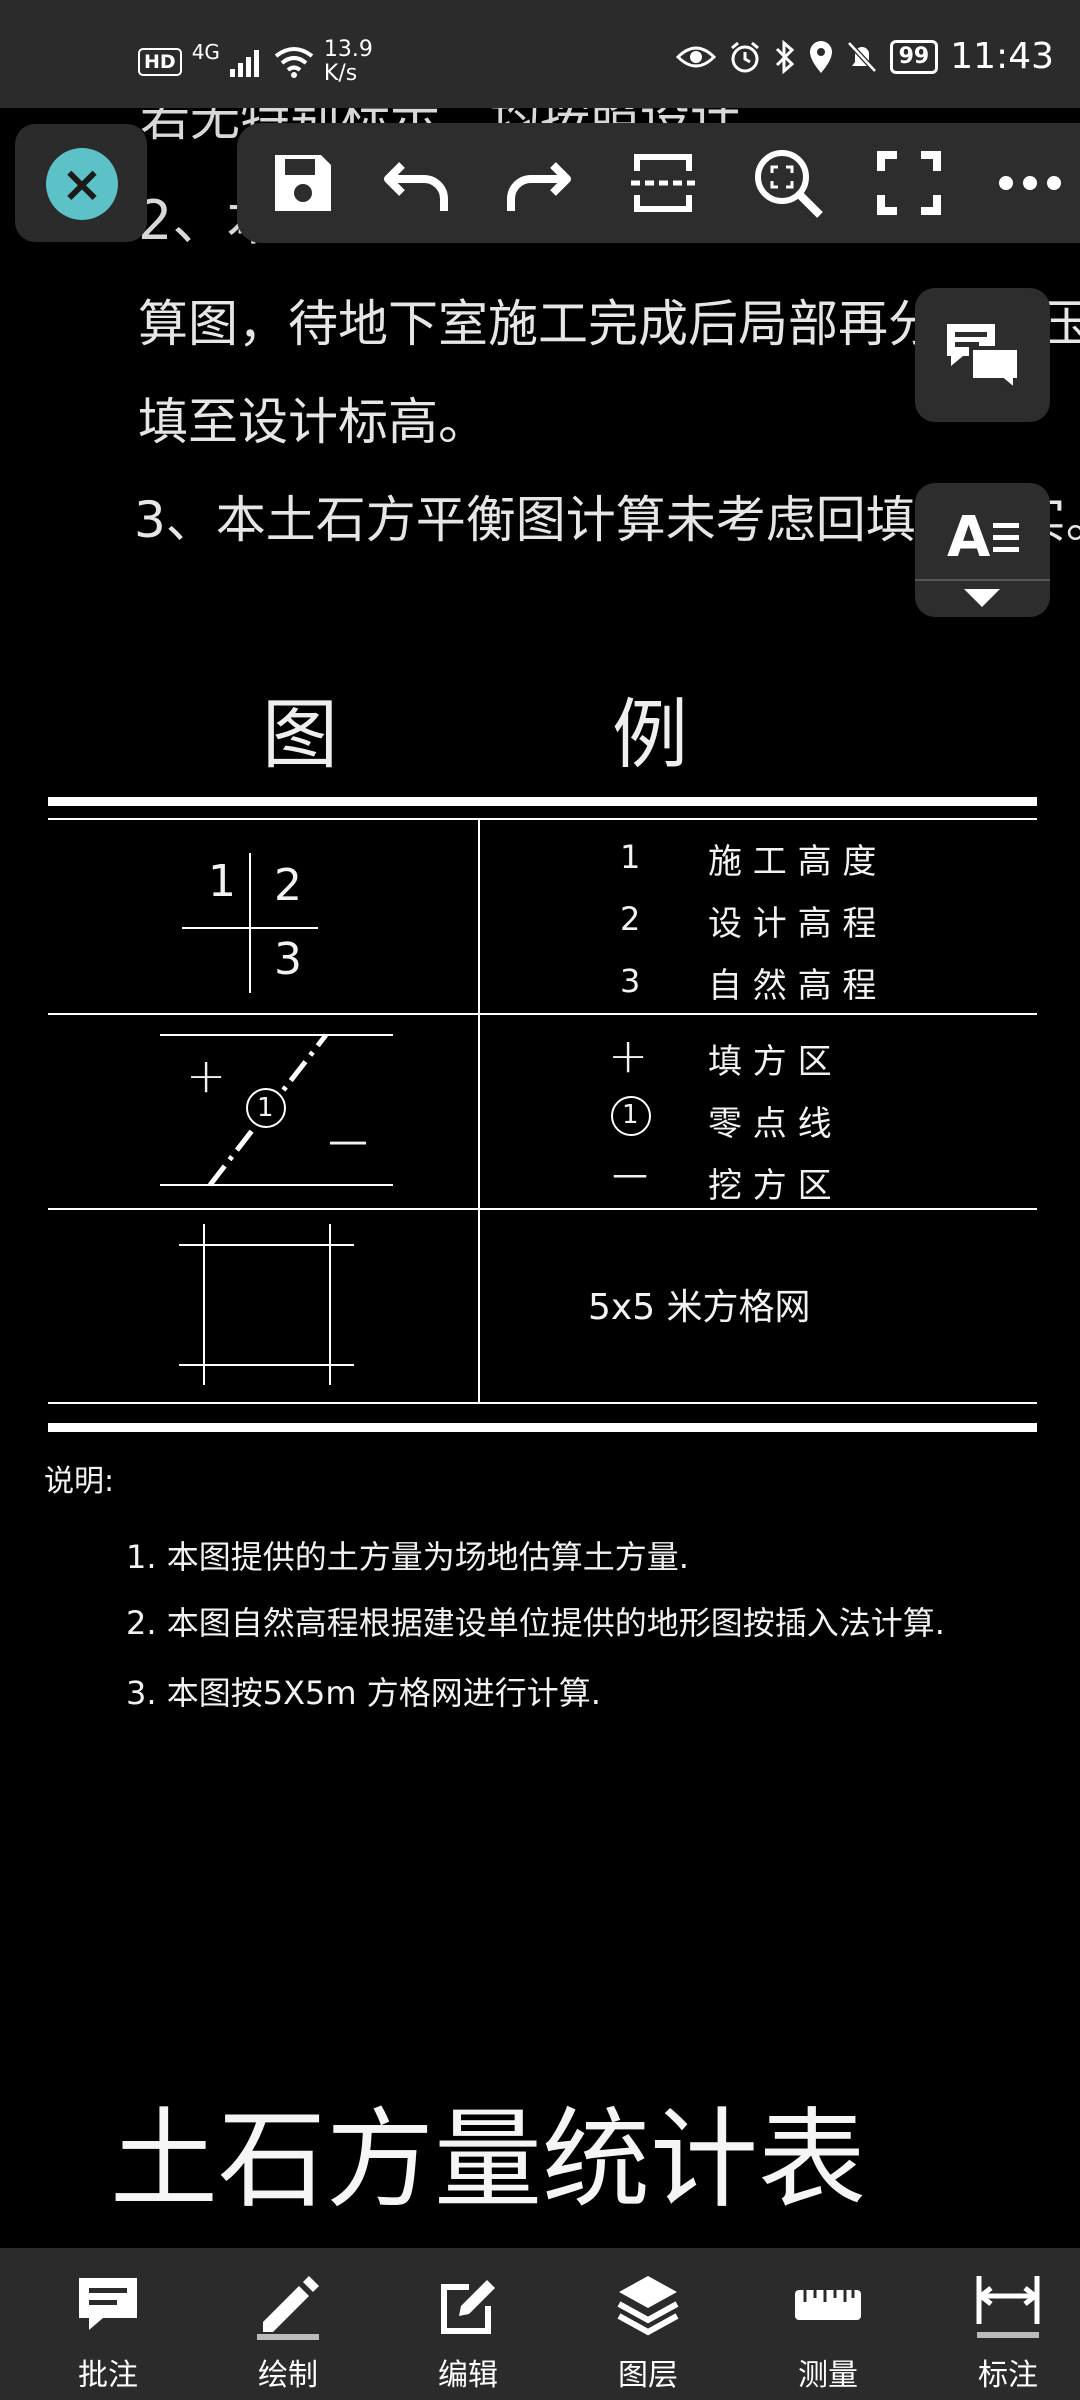  What do you see at coordinates (1008, 2375) in the screenshot?
I see `nav-label: 标注` at bounding box center [1008, 2375].